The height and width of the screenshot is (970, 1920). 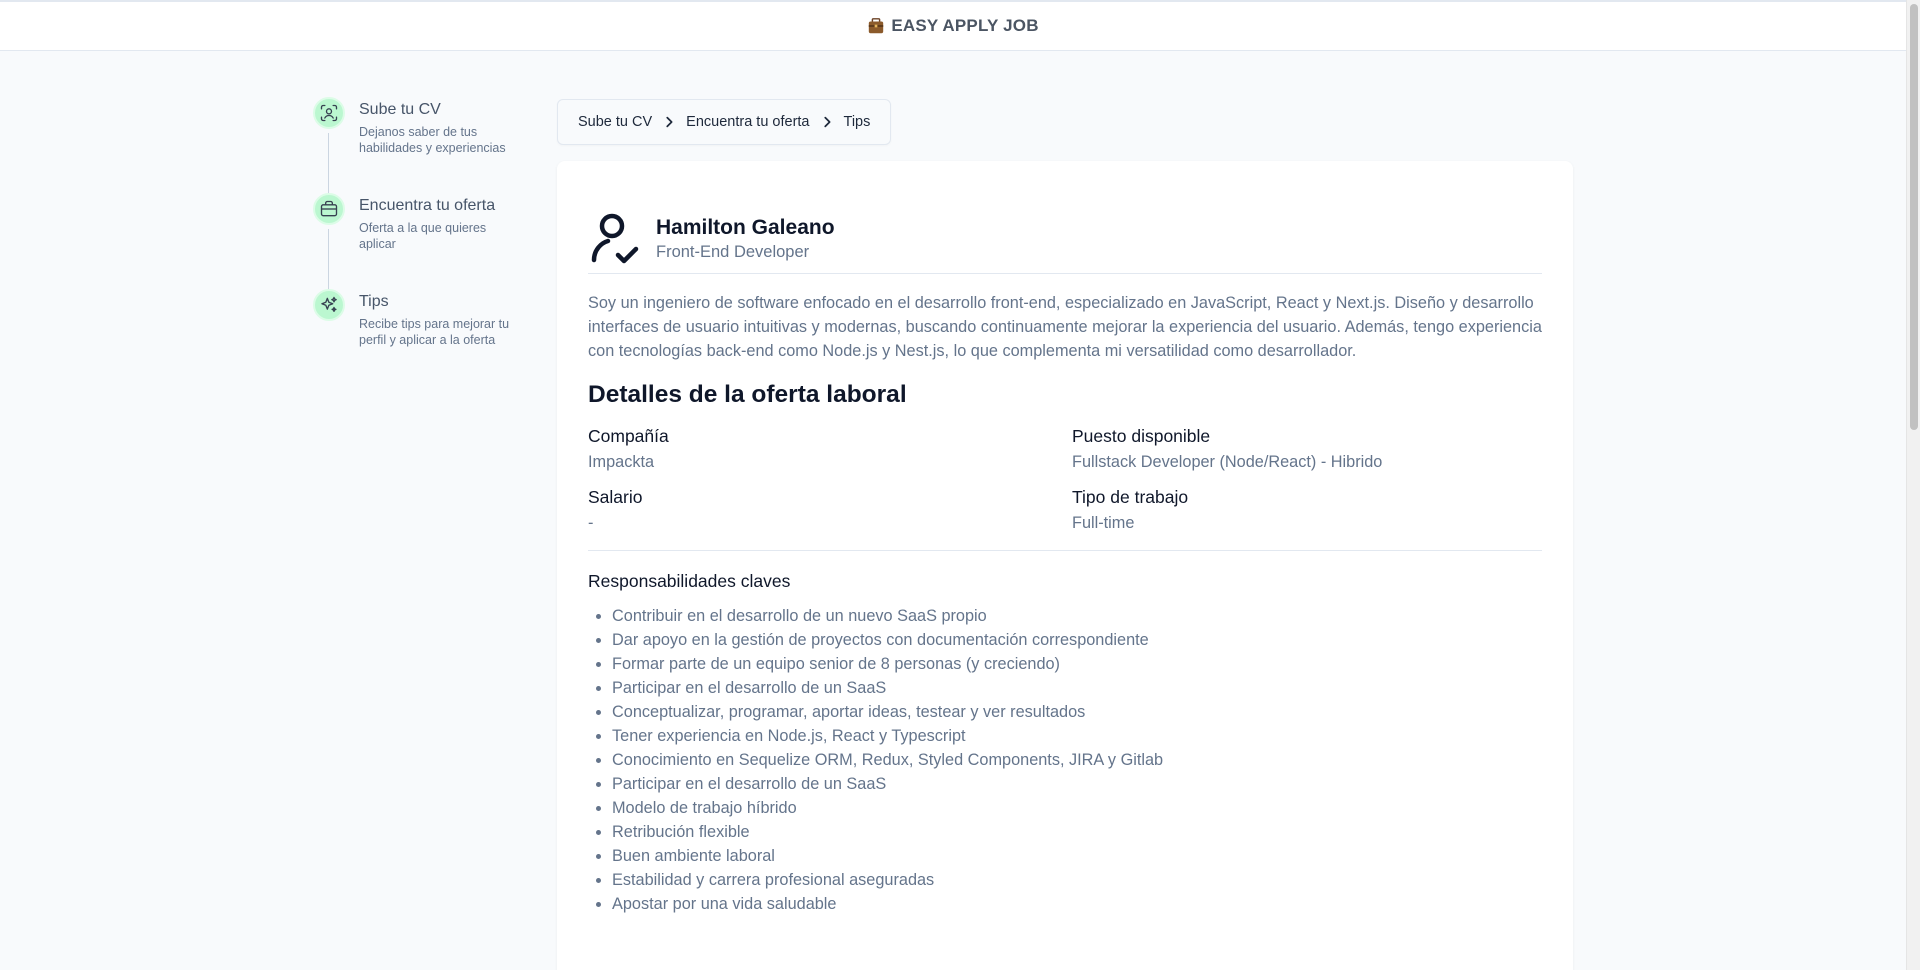 I want to click on detail-value: Full-time, so click(x=1103, y=523).